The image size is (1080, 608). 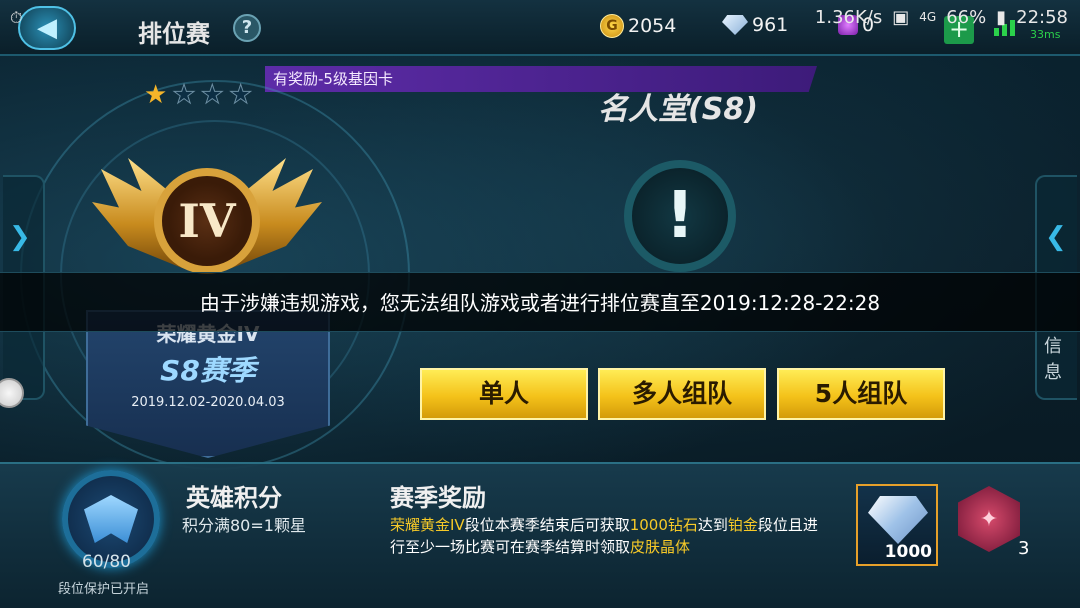 What do you see at coordinates (712, 525) in the screenshot?
I see `reward-desc-part: 达到` at bounding box center [712, 525].